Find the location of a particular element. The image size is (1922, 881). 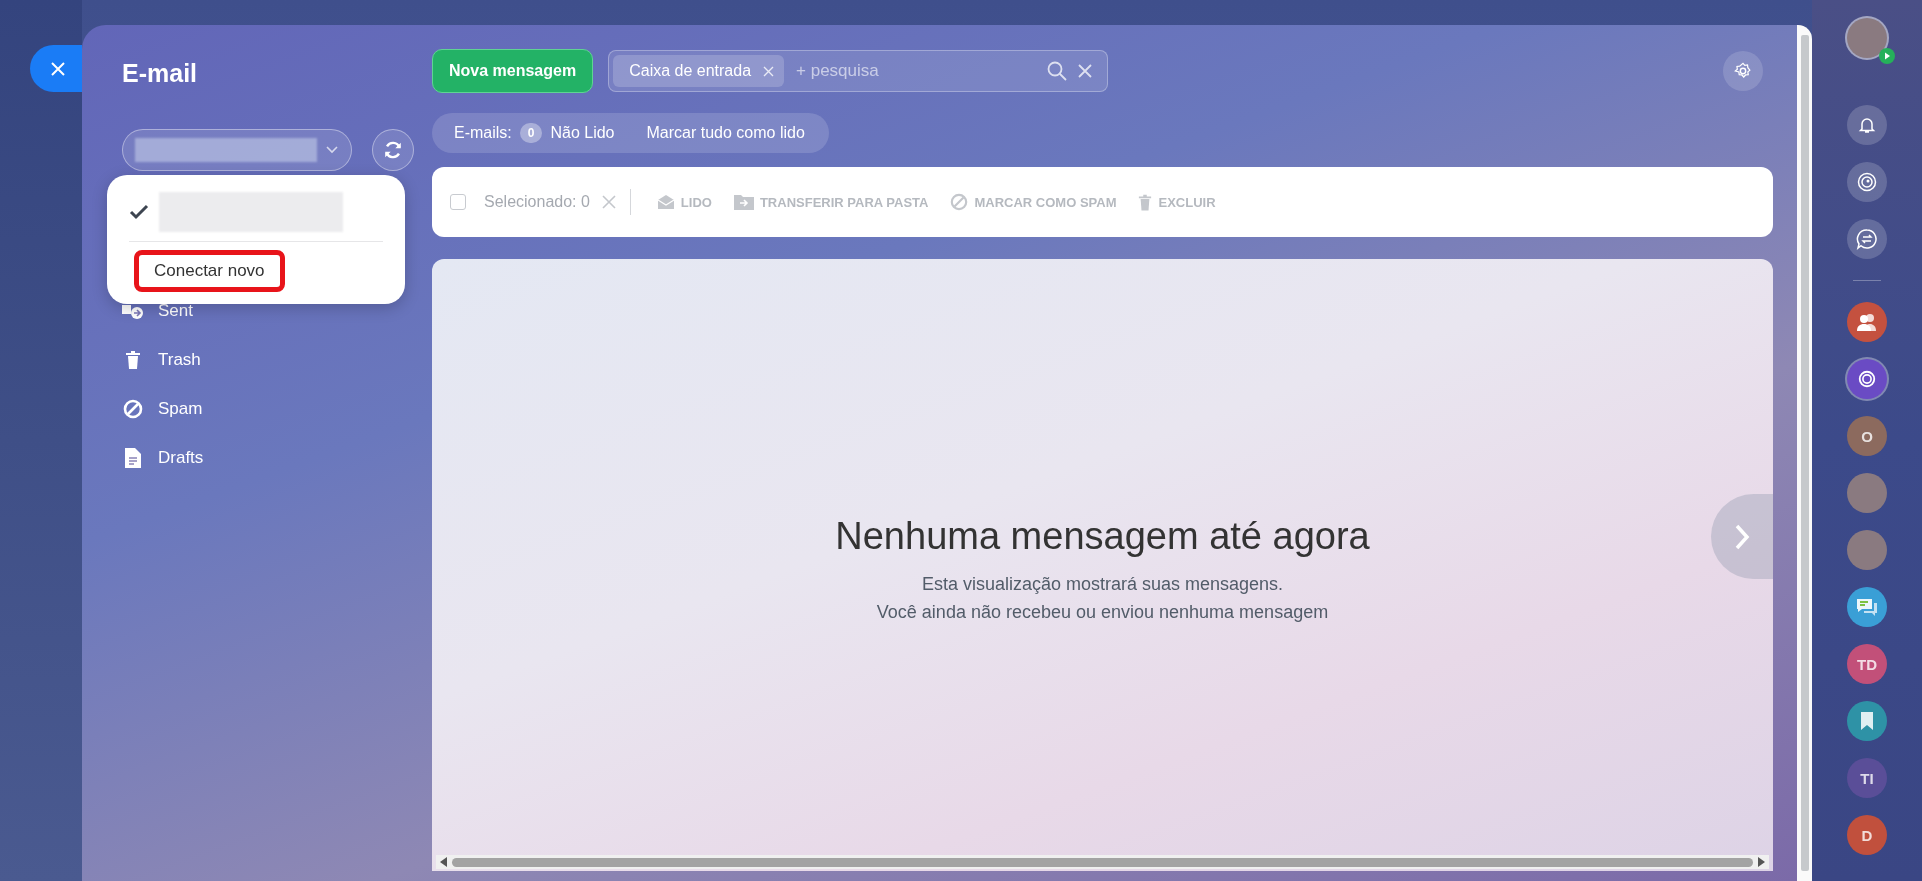

folder-item: Trash is located at coordinates (277, 360).